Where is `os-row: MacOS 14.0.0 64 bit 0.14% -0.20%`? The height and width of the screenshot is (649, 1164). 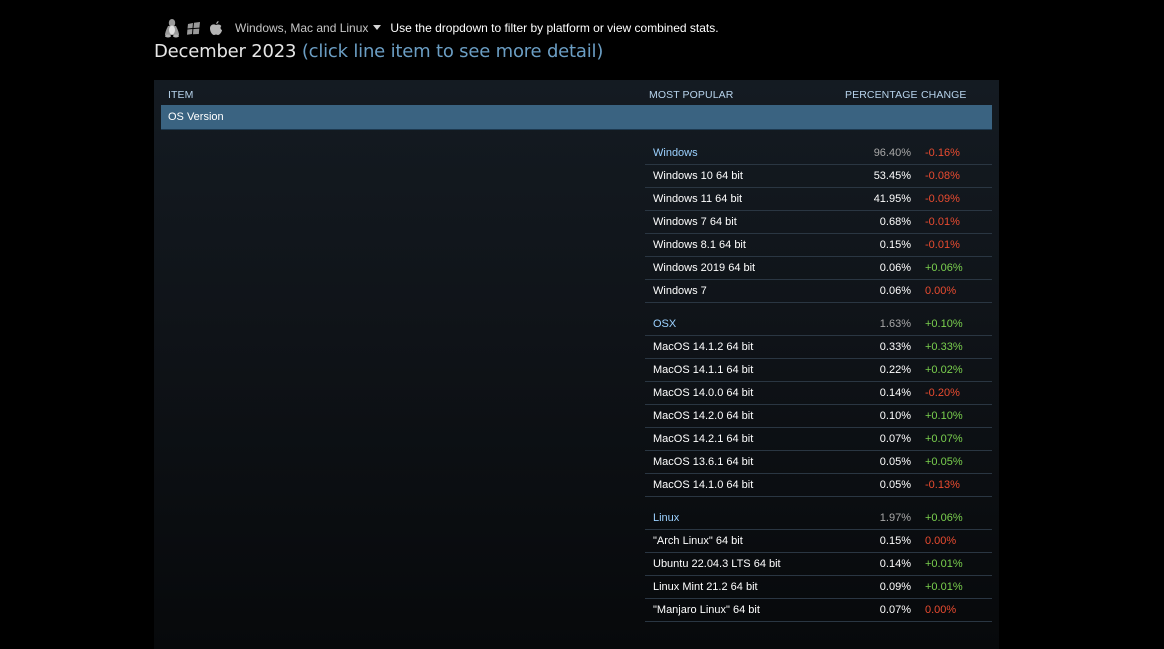 os-row: MacOS 14.0.0 64 bit 0.14% -0.20% is located at coordinates (818, 393).